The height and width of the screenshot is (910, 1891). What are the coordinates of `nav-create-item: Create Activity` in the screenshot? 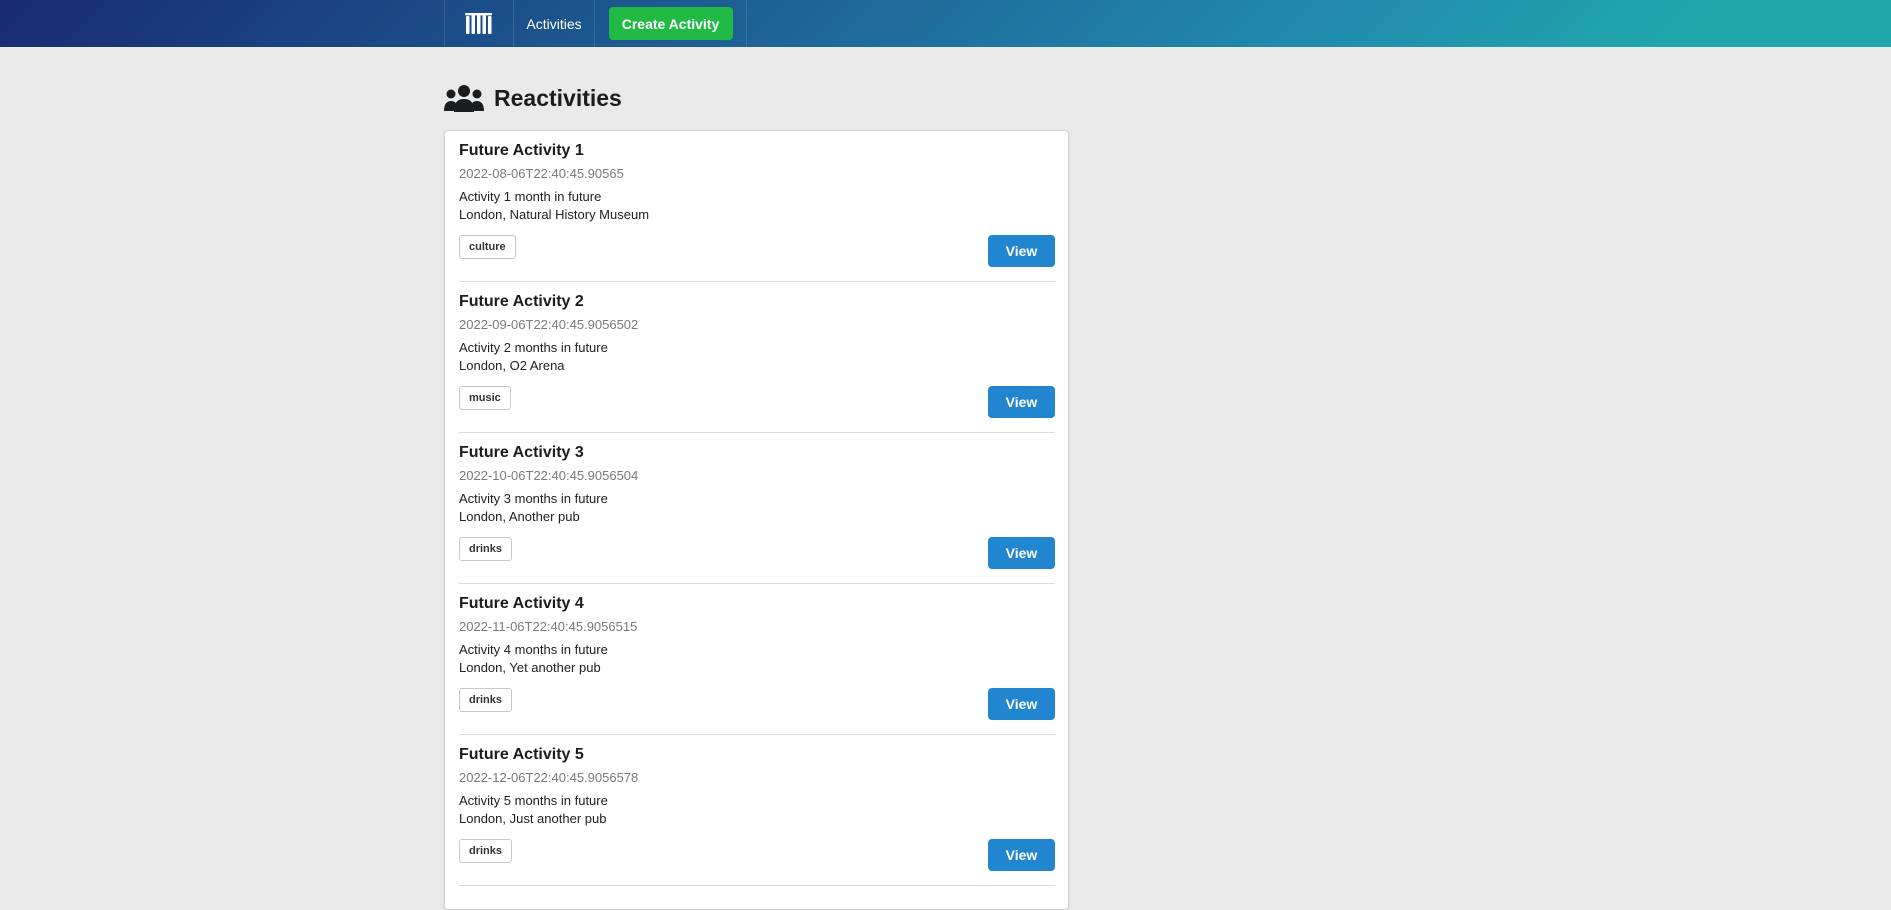 It's located at (671, 23).